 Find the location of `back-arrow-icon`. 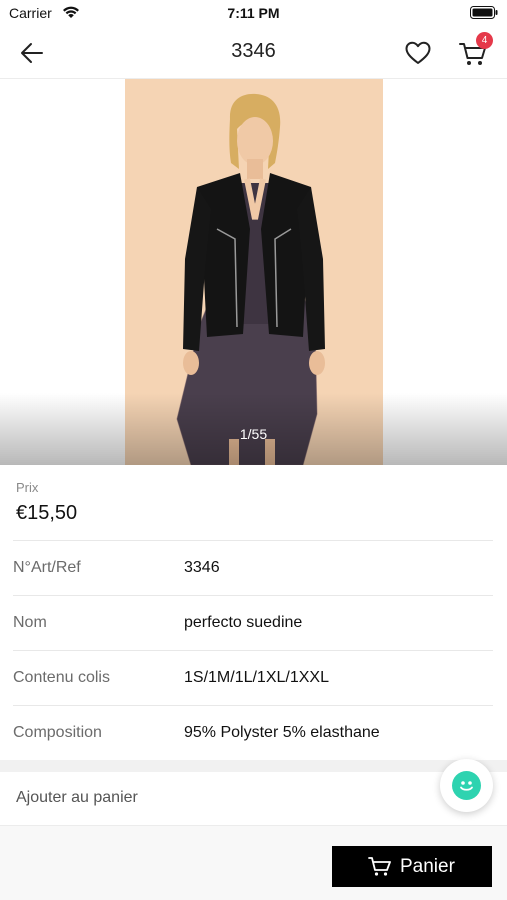

back-arrow-icon is located at coordinates (32, 53).